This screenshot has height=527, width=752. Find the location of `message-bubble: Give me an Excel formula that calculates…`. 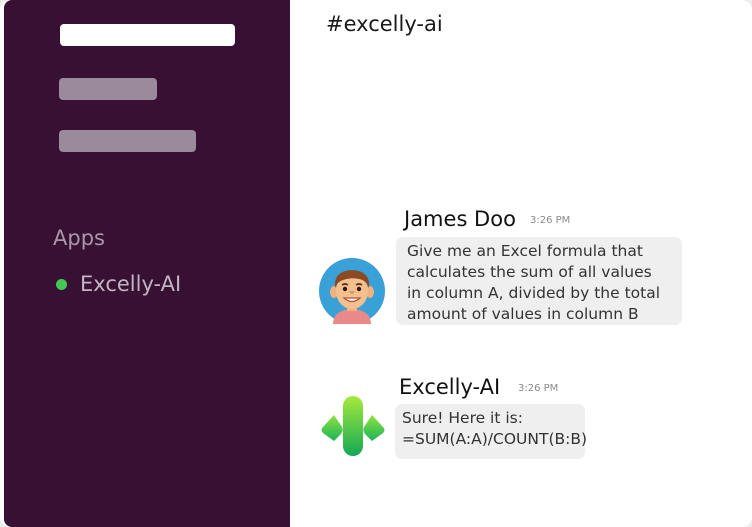

message-bubble: Give me an Excel formula that calculates… is located at coordinates (539, 281).